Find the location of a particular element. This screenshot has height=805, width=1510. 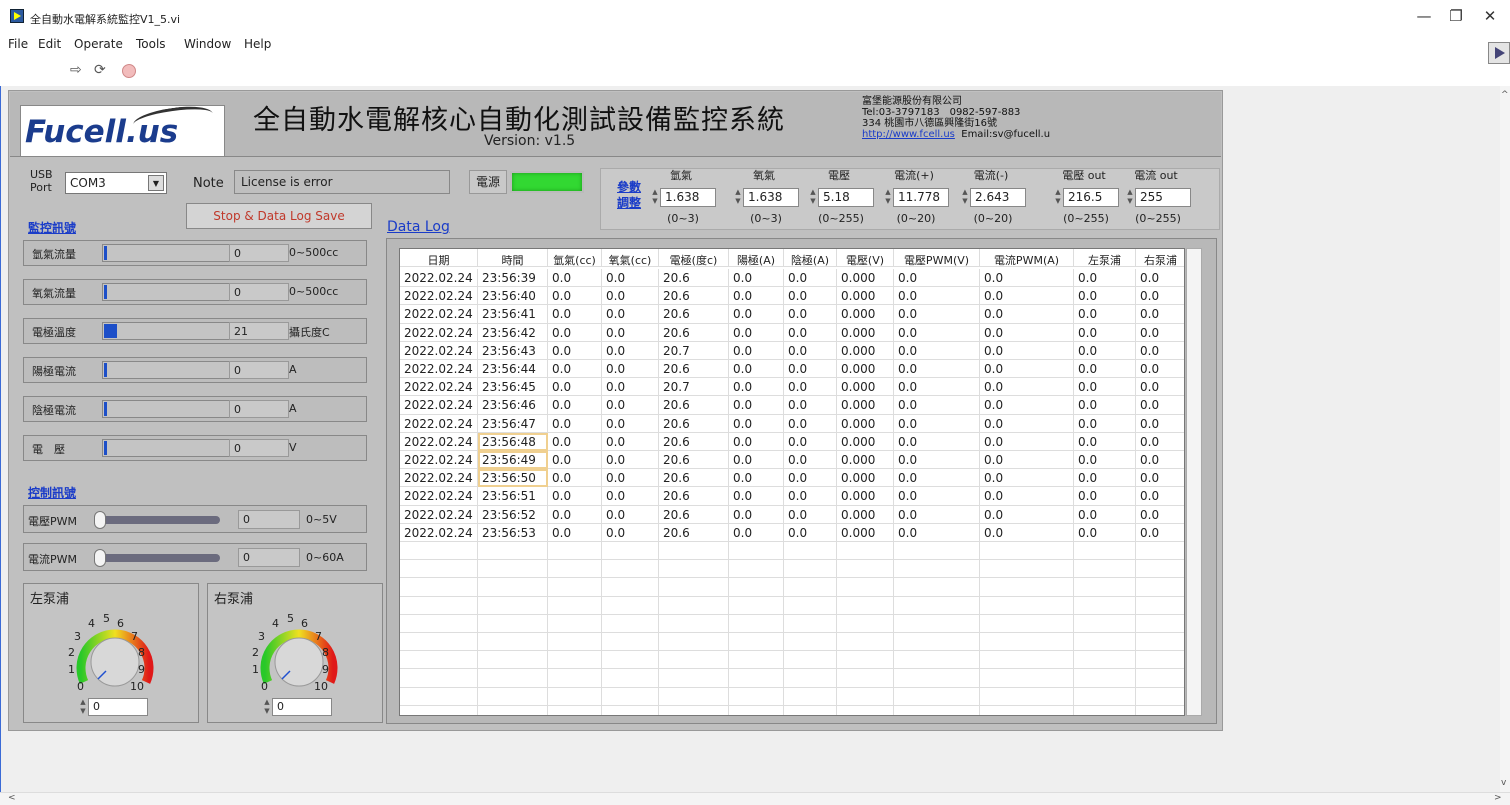

chevron-down-icon: ▼ is located at coordinates (156, 183).